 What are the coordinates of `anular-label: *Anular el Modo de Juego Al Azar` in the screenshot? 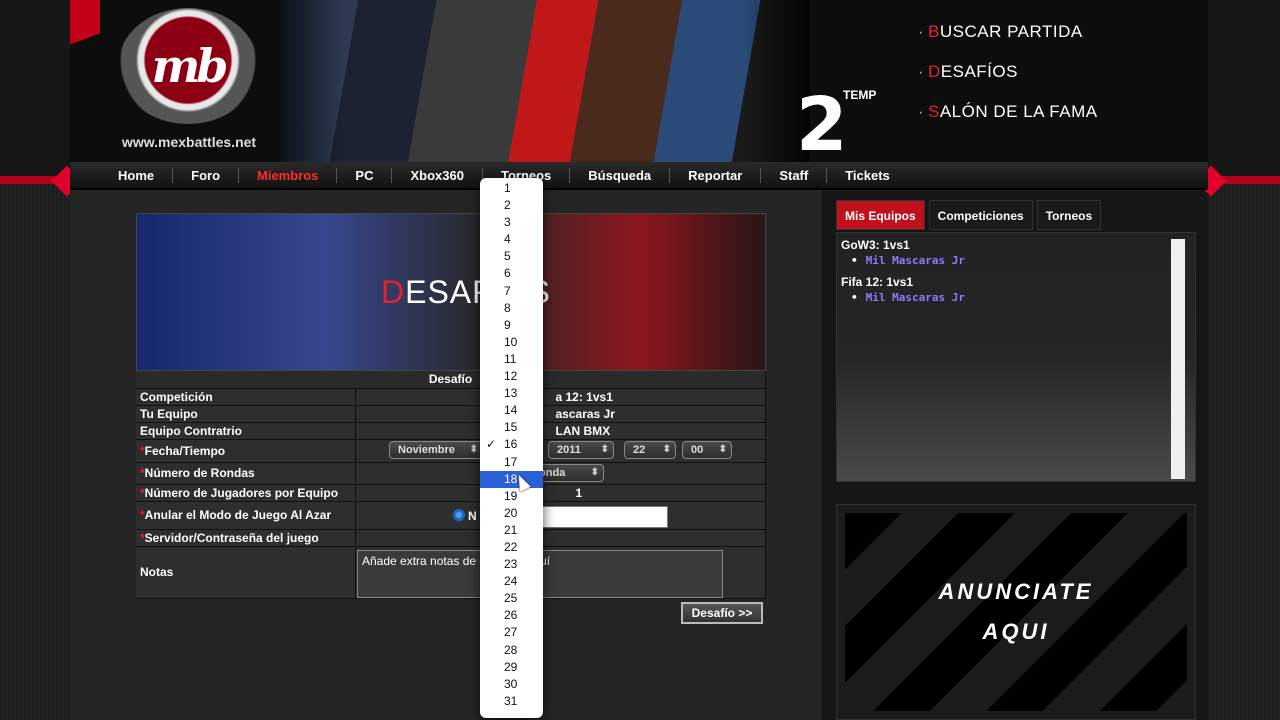 It's located at (246, 515).